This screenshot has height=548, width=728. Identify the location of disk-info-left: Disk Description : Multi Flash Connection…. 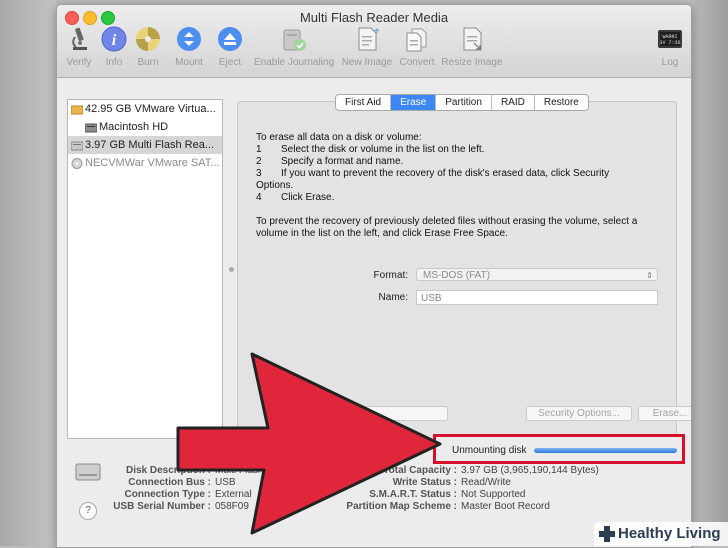
(188, 488).